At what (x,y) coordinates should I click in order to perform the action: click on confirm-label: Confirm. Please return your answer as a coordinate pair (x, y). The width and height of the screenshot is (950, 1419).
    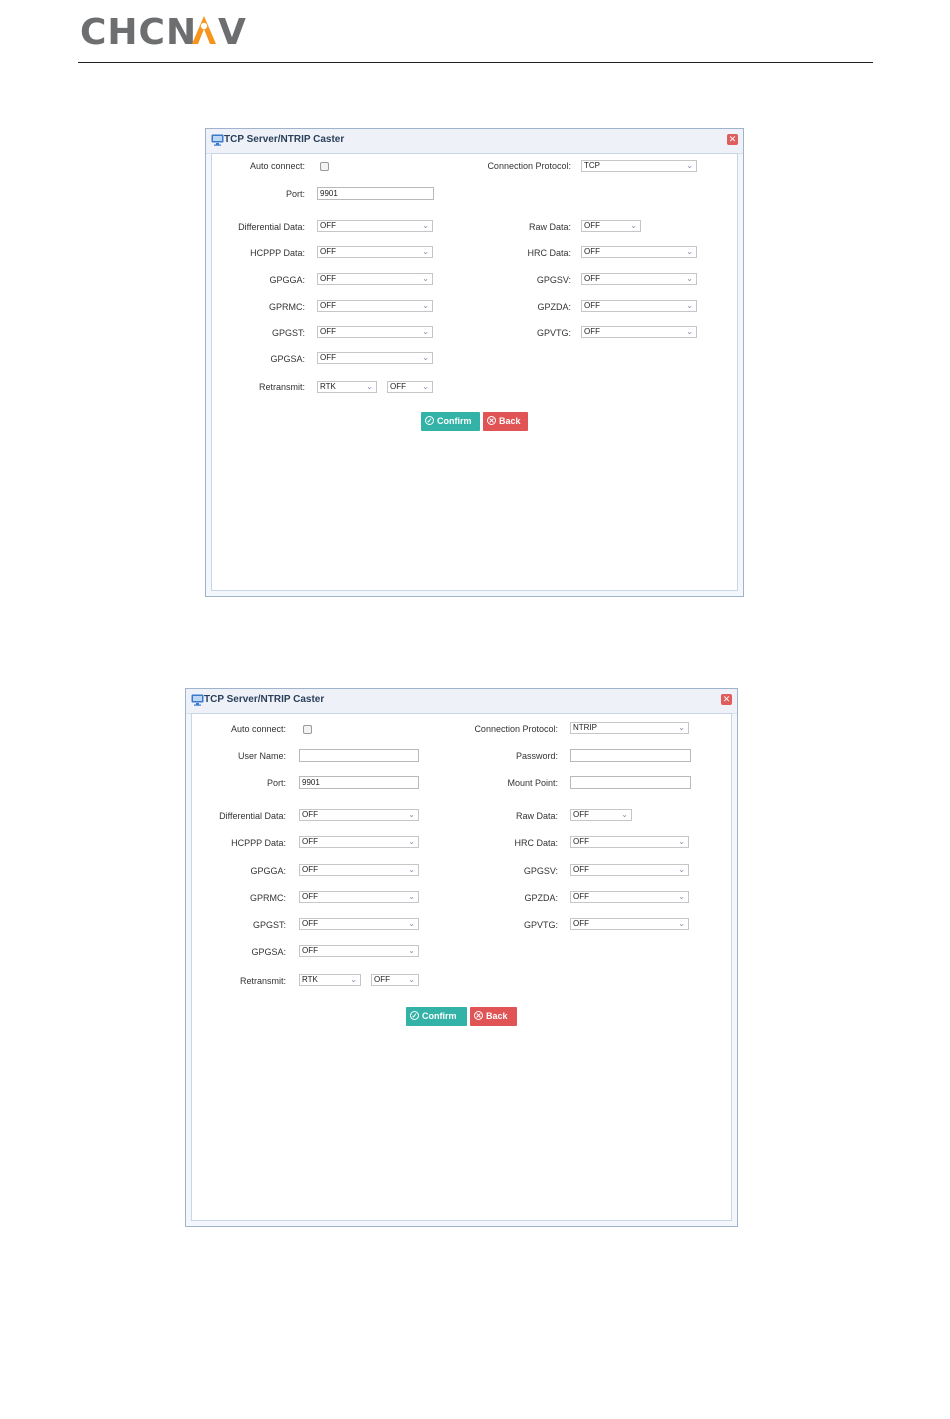
    Looking at the image, I should click on (454, 421).